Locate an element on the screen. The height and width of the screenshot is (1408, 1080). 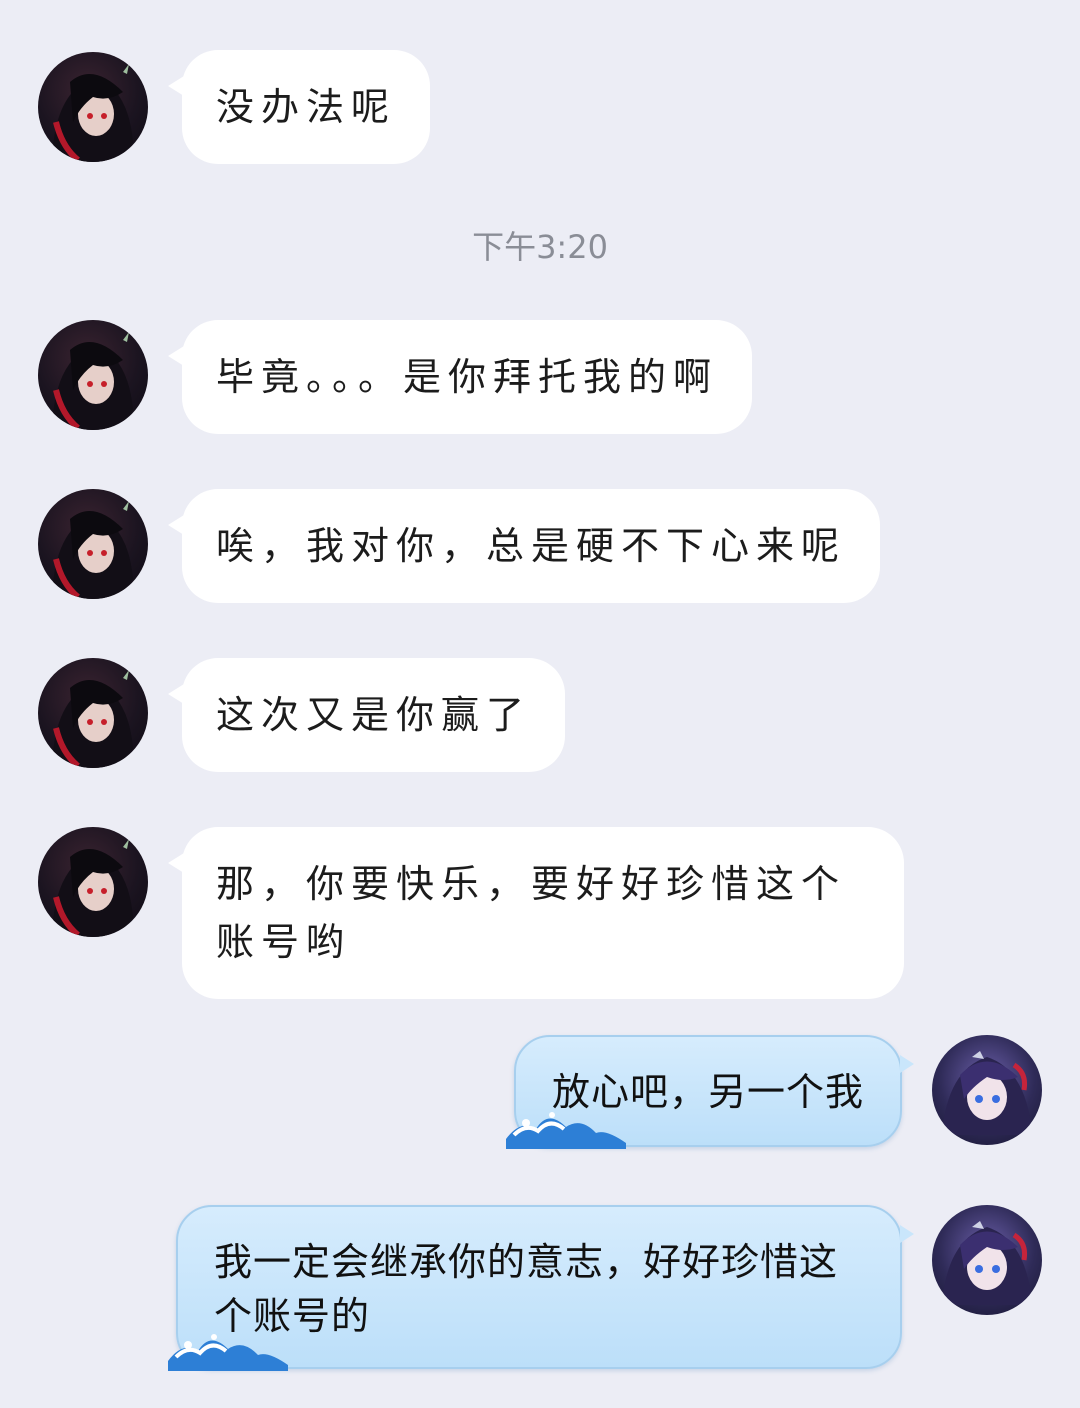
message-text: 这次又是你赢了 is located at coordinates (374, 715).